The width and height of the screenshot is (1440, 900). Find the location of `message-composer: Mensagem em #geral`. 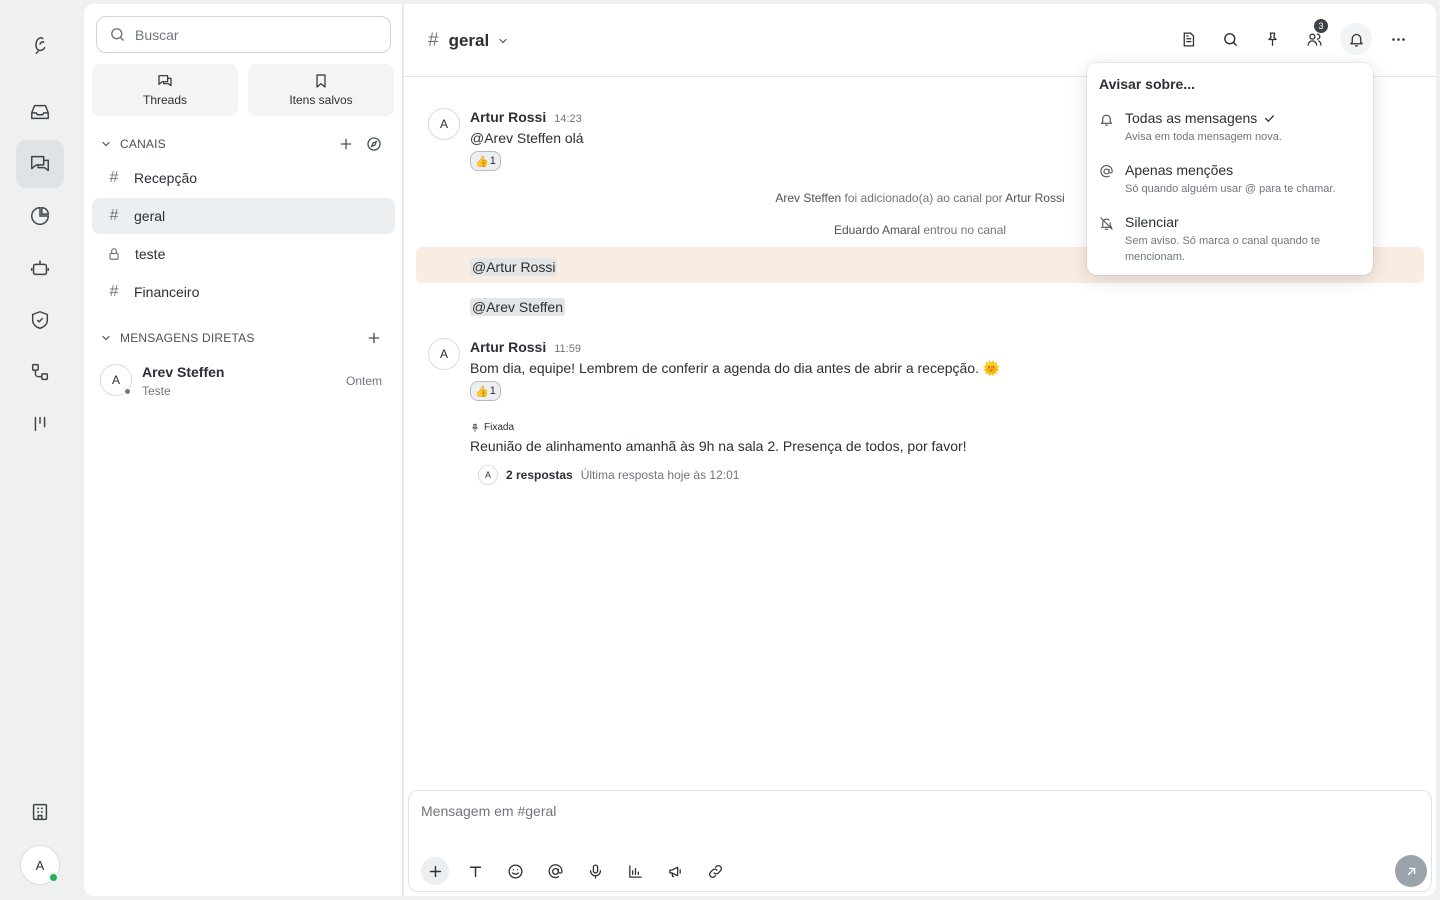

message-composer: Mensagem em #geral is located at coordinates (920, 841).